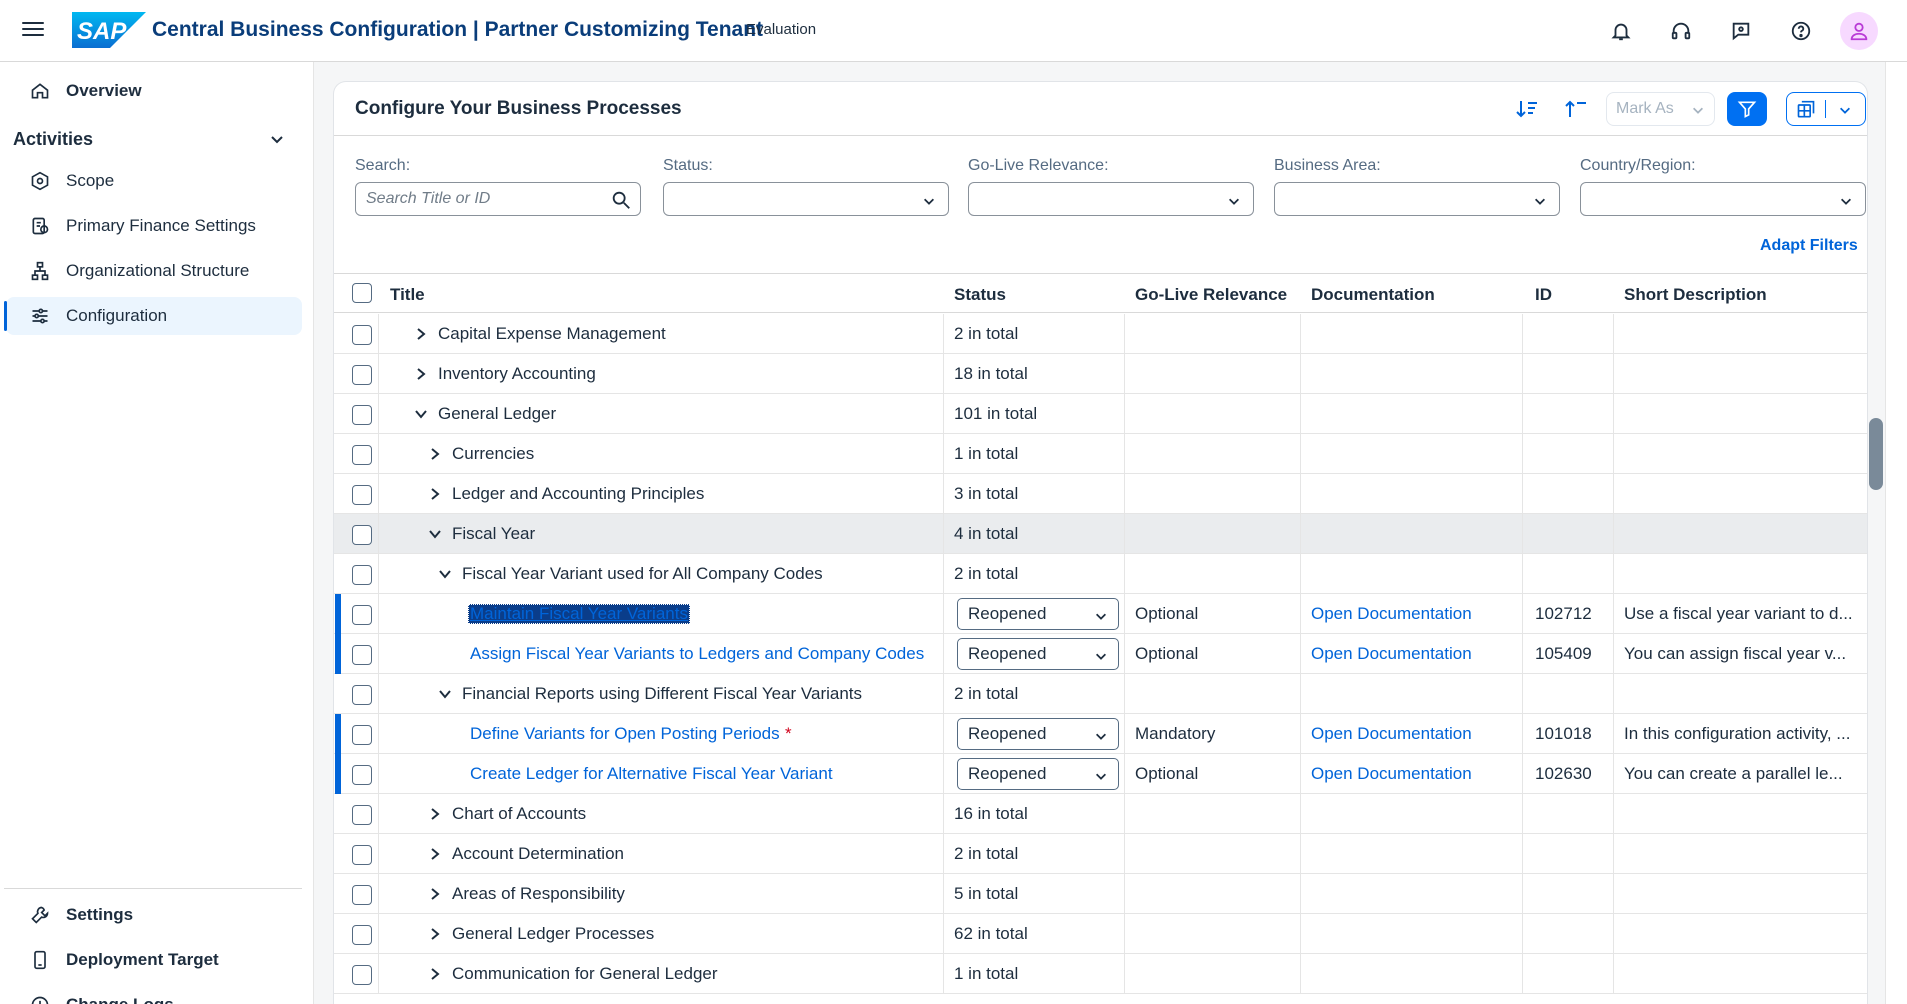 The image size is (1907, 1004). Describe the element at coordinates (579, 614) in the screenshot. I see `activity-title-link: Maintain Fiscal Year Variants` at that location.